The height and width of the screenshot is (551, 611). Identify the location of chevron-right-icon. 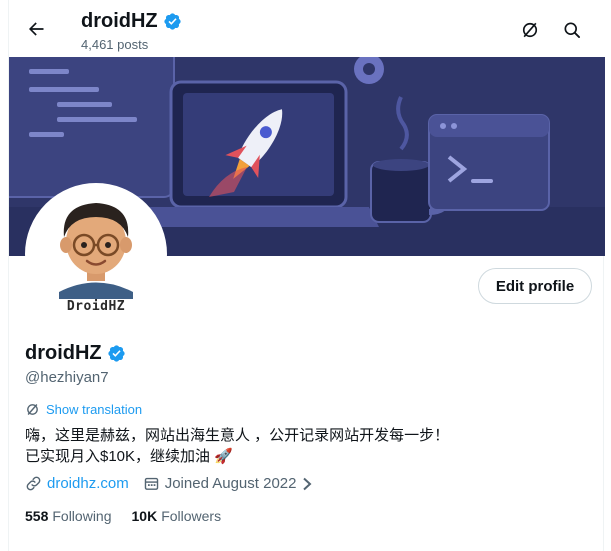
(307, 483).